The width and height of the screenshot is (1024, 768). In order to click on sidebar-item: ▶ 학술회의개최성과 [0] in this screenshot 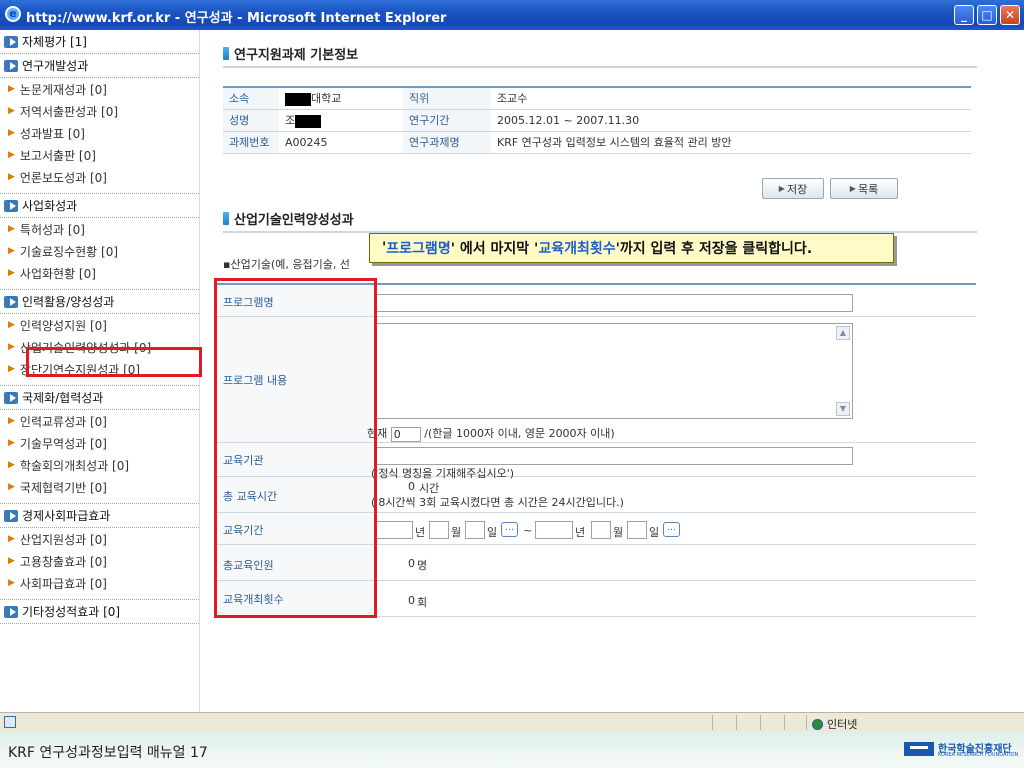, I will do `click(99, 465)`.